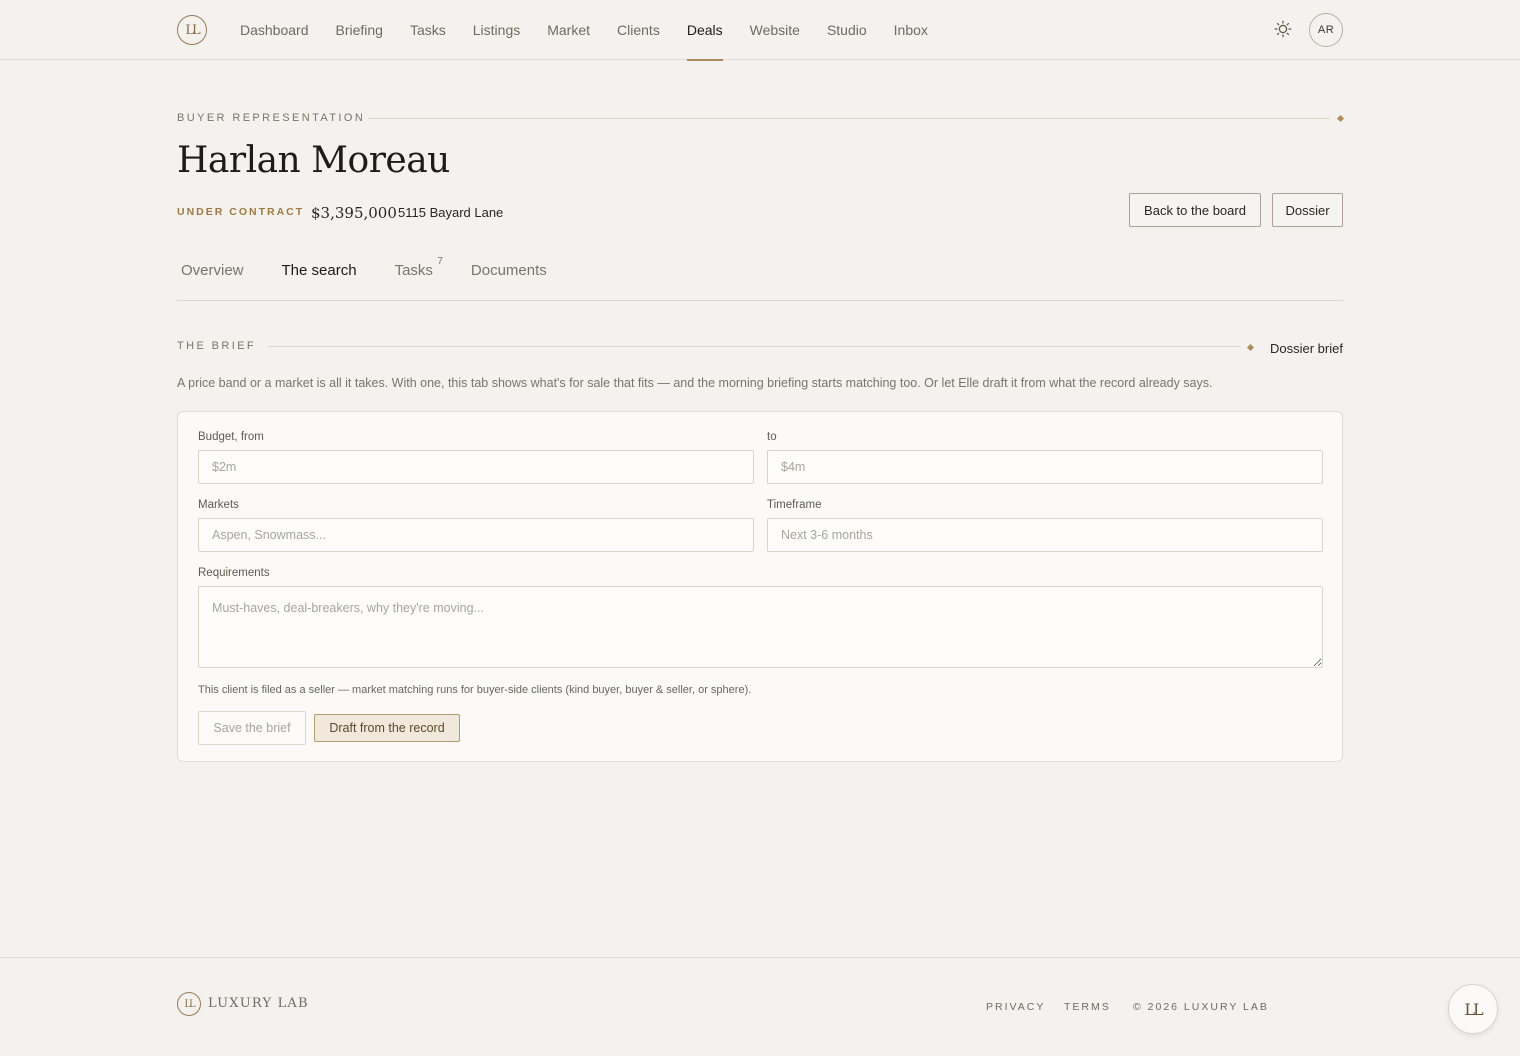 The image size is (1520, 1056). What do you see at coordinates (451, 212) in the screenshot?
I see `deal-address: 5115 Bayard Lane` at bounding box center [451, 212].